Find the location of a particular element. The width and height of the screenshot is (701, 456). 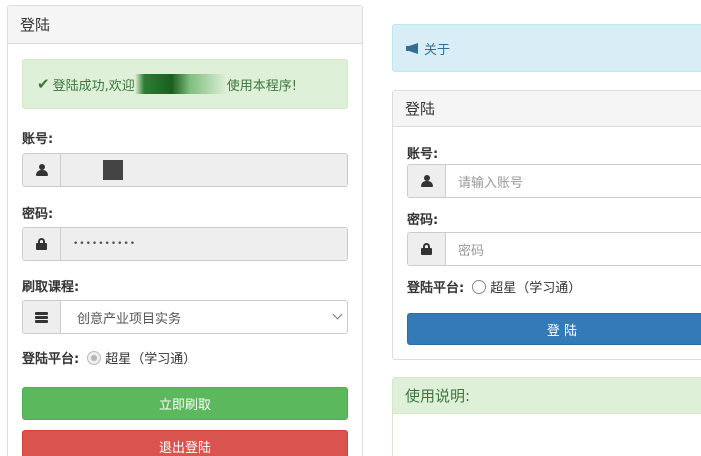

list-icon is located at coordinates (42, 317).